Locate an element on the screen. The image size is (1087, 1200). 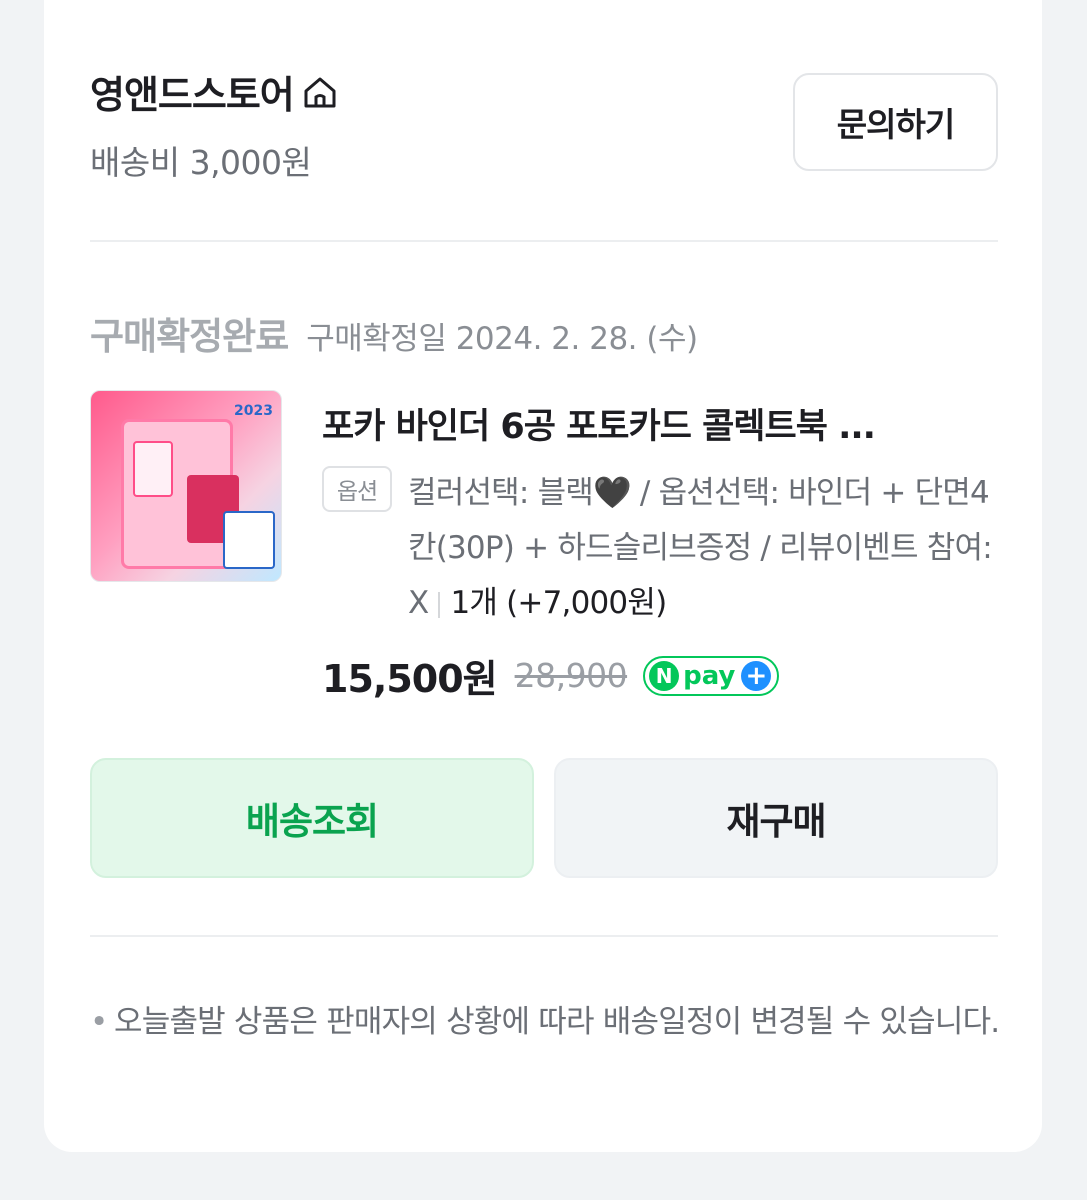
thumbnail-card is located at coordinates (153, 469).